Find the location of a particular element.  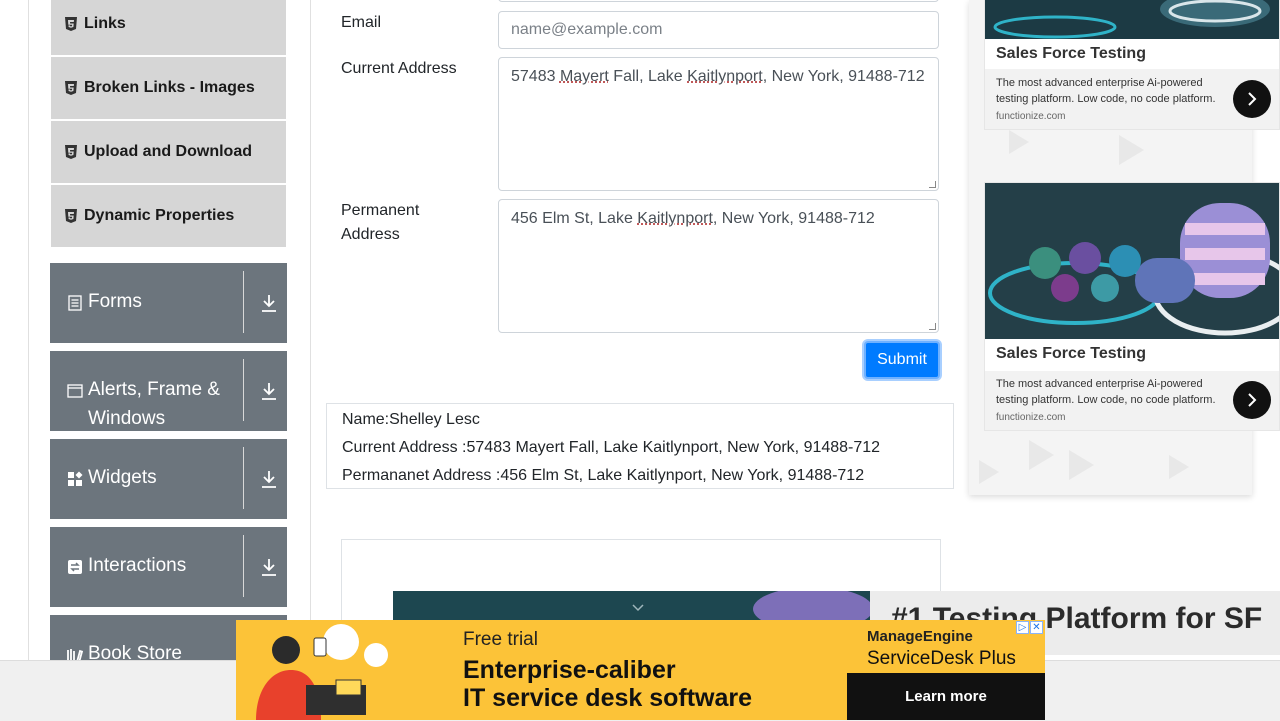

widgets-icon is located at coordinates (75, 478).